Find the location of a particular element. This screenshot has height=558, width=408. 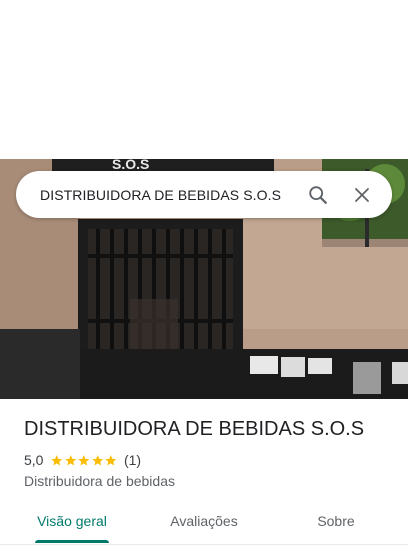

search-button is located at coordinates (318, 195).